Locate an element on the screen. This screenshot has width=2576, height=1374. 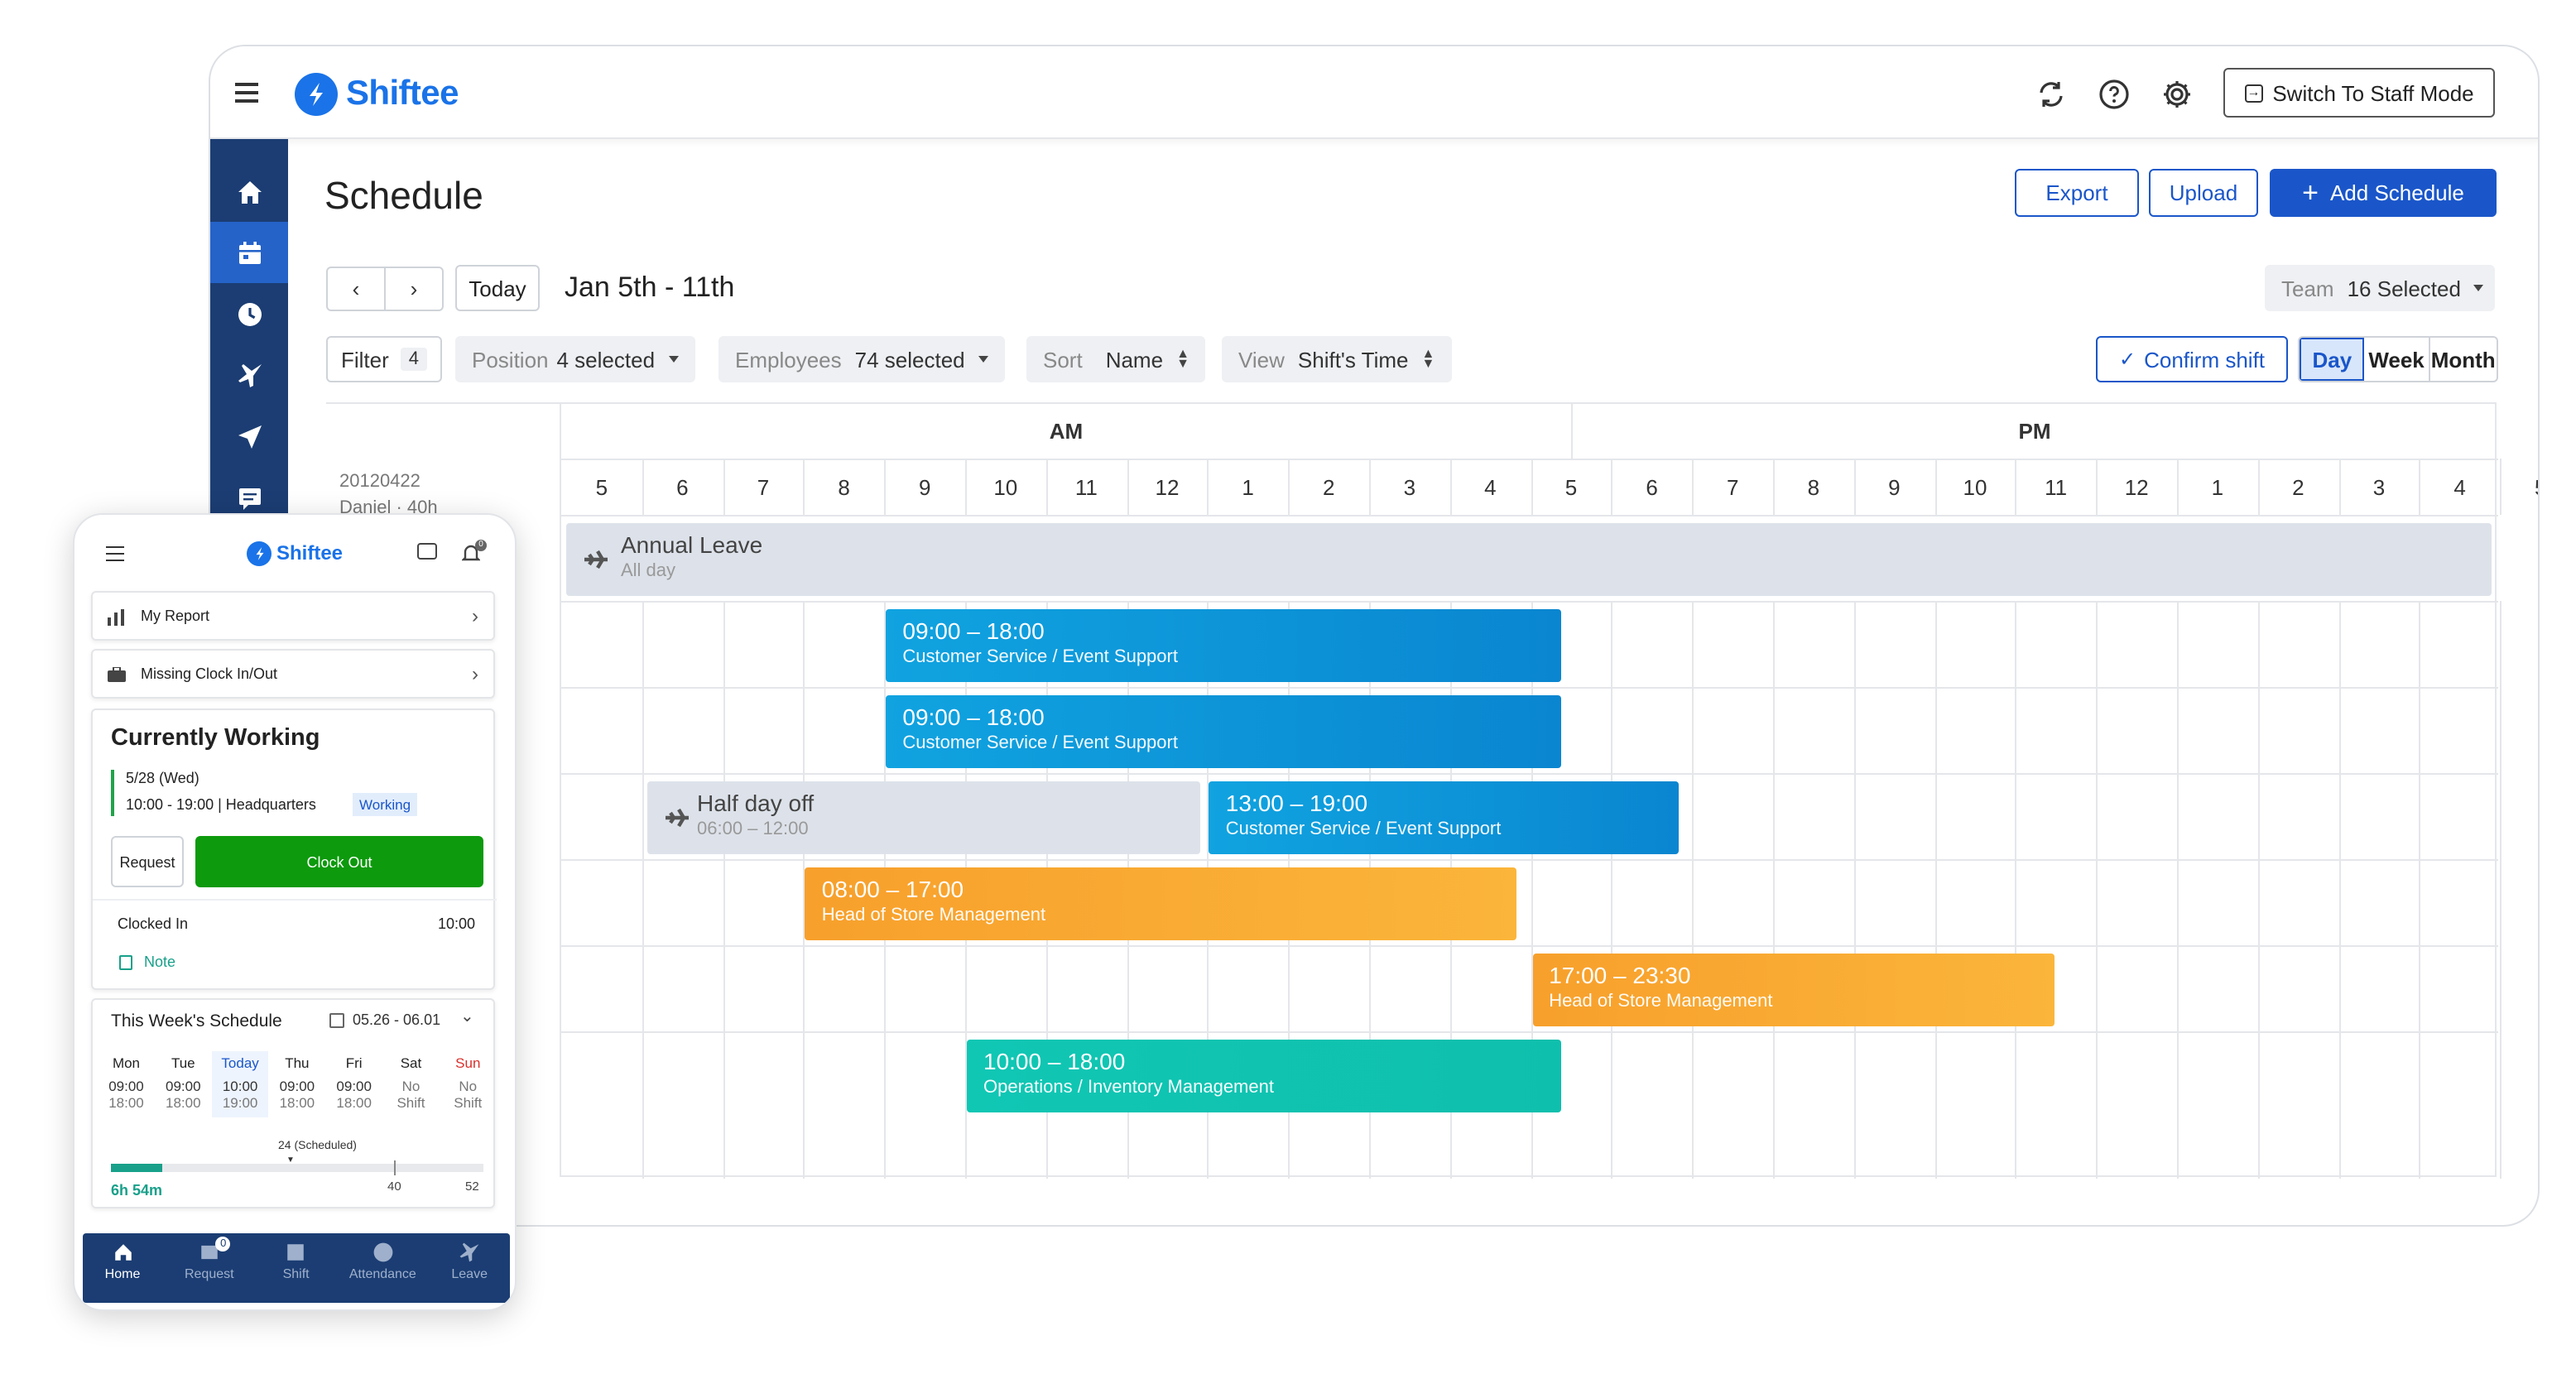
nav-home-icon is located at coordinates (249, 191).